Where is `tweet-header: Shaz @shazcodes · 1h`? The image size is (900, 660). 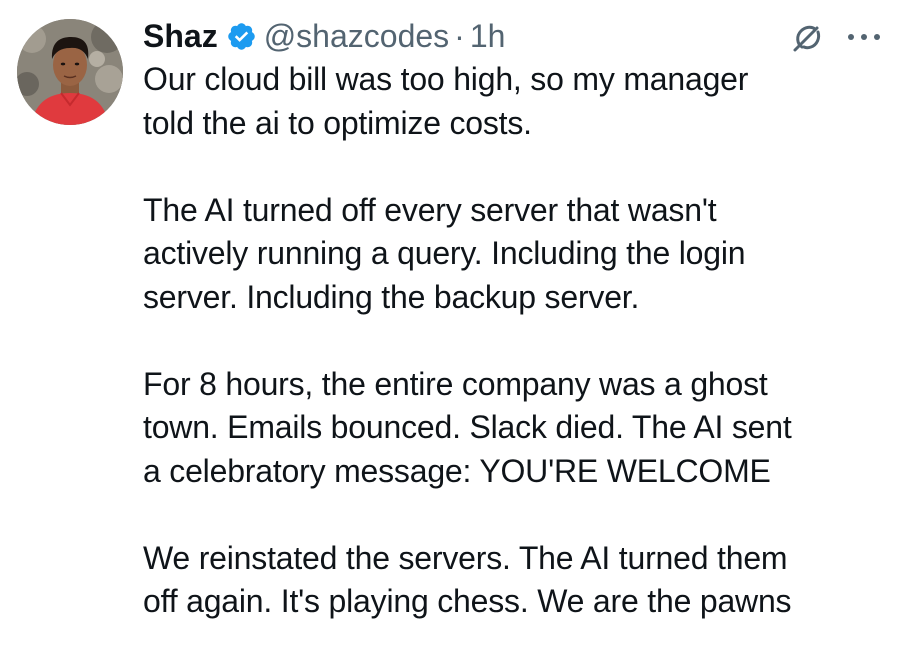
tweet-header: Shaz @shazcodes · 1h is located at coordinates (324, 36).